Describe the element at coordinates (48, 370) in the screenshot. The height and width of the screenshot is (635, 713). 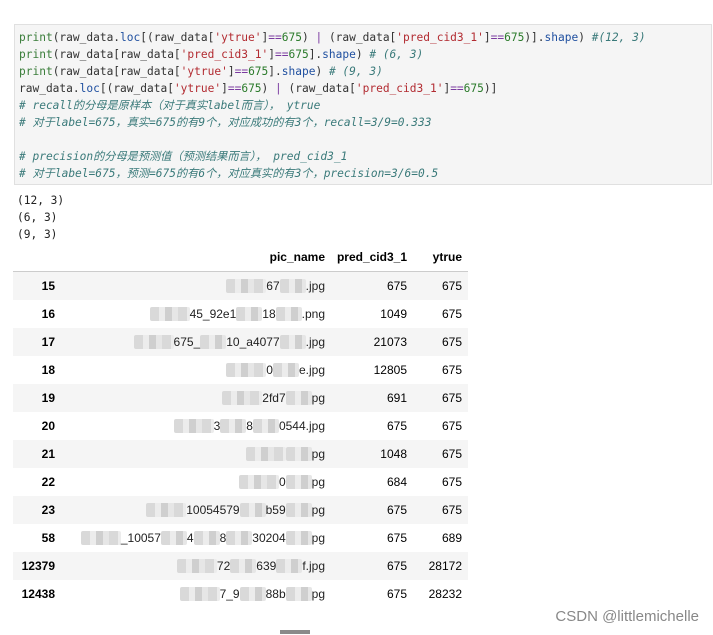
I see `row-index: 18` at that location.